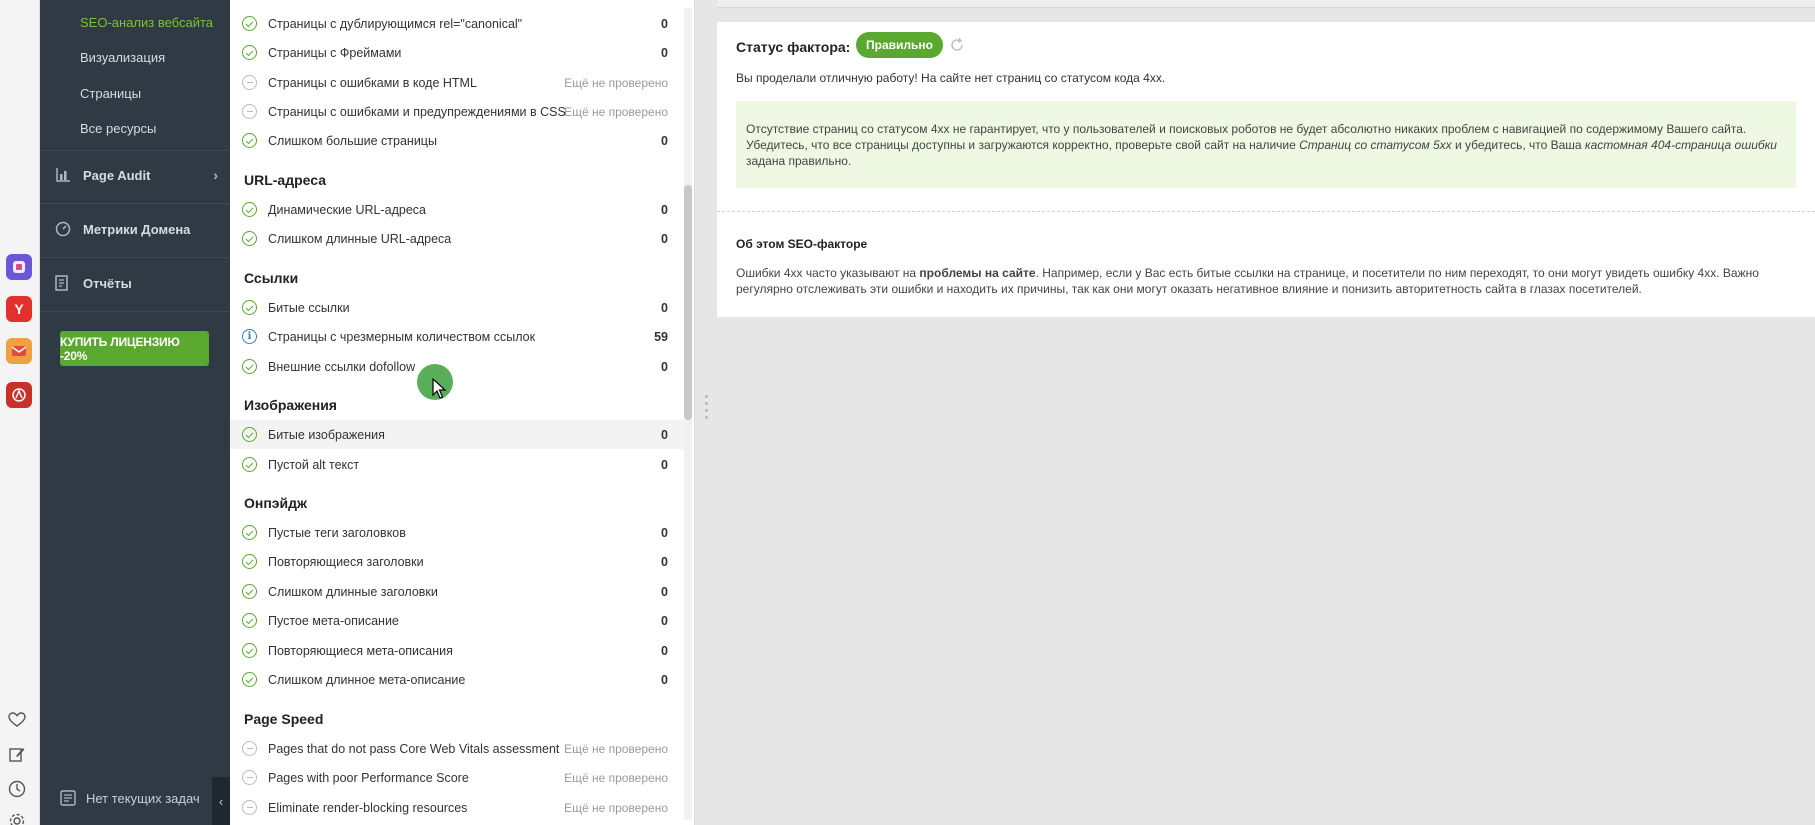 Image resolution: width=1815 pixels, height=825 pixels. Describe the element at coordinates (457, 52) in the screenshot. I see `factor-row: Страницы с Фреймами 0` at that location.